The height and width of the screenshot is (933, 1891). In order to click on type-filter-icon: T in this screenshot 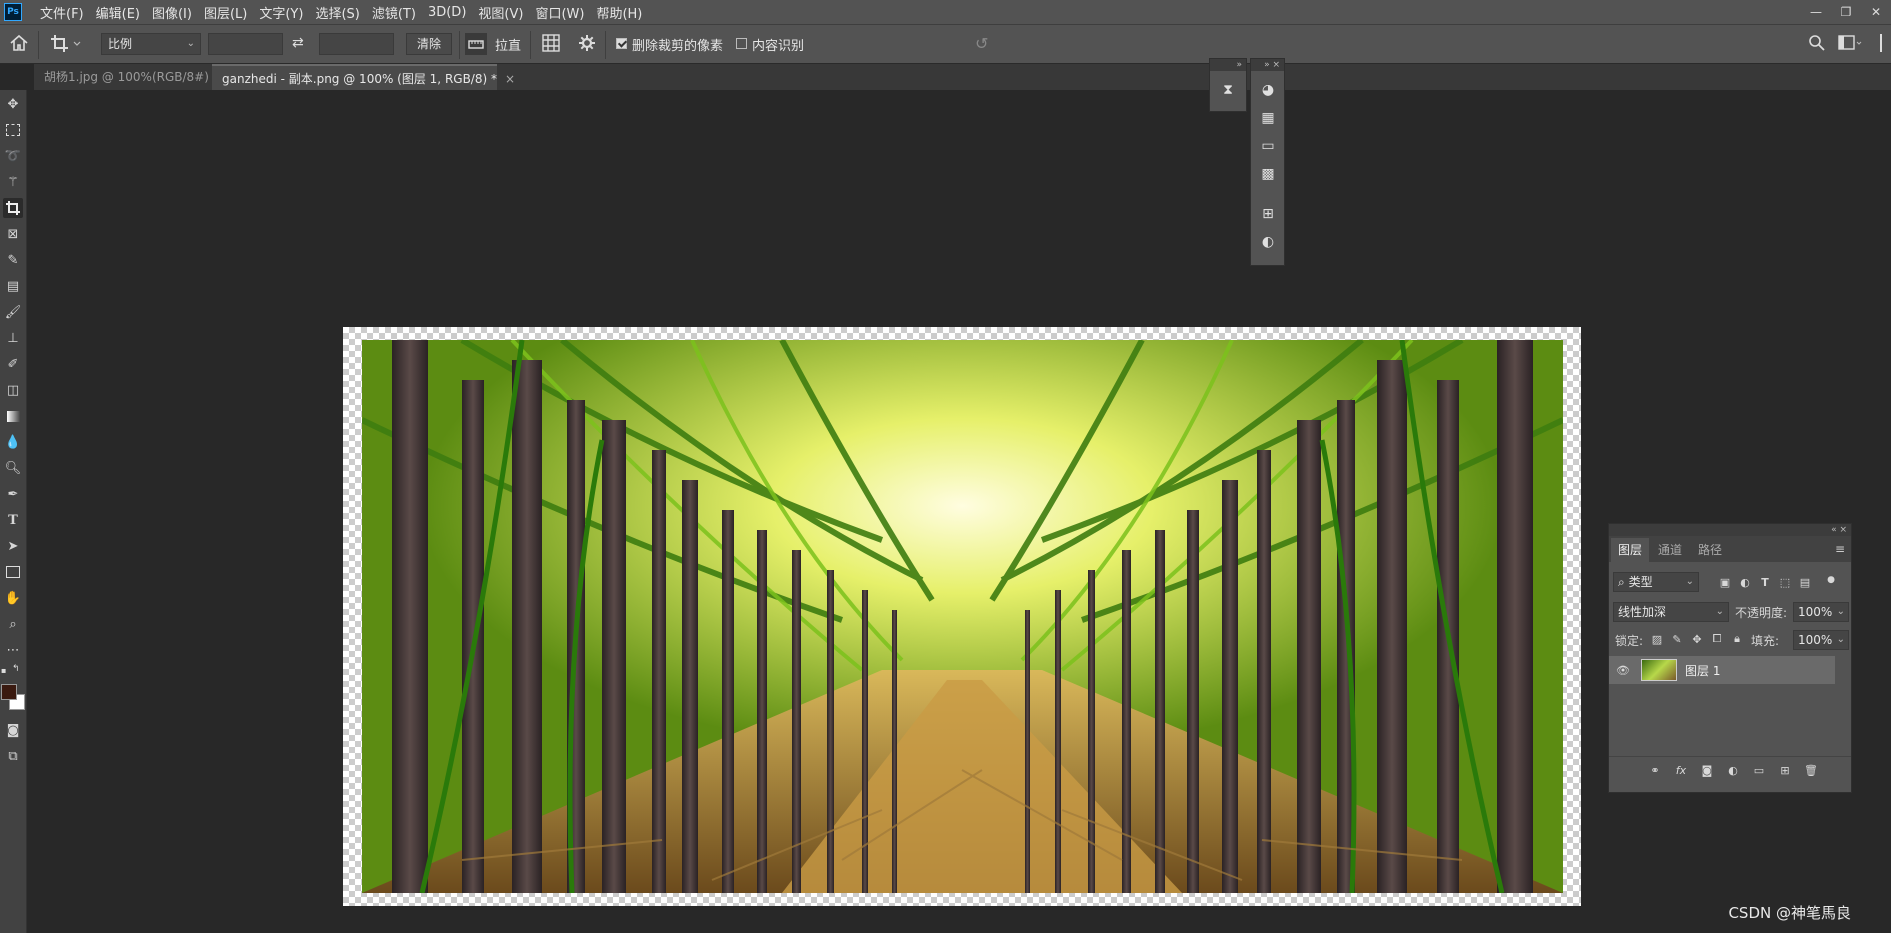, I will do `click(1765, 582)`.